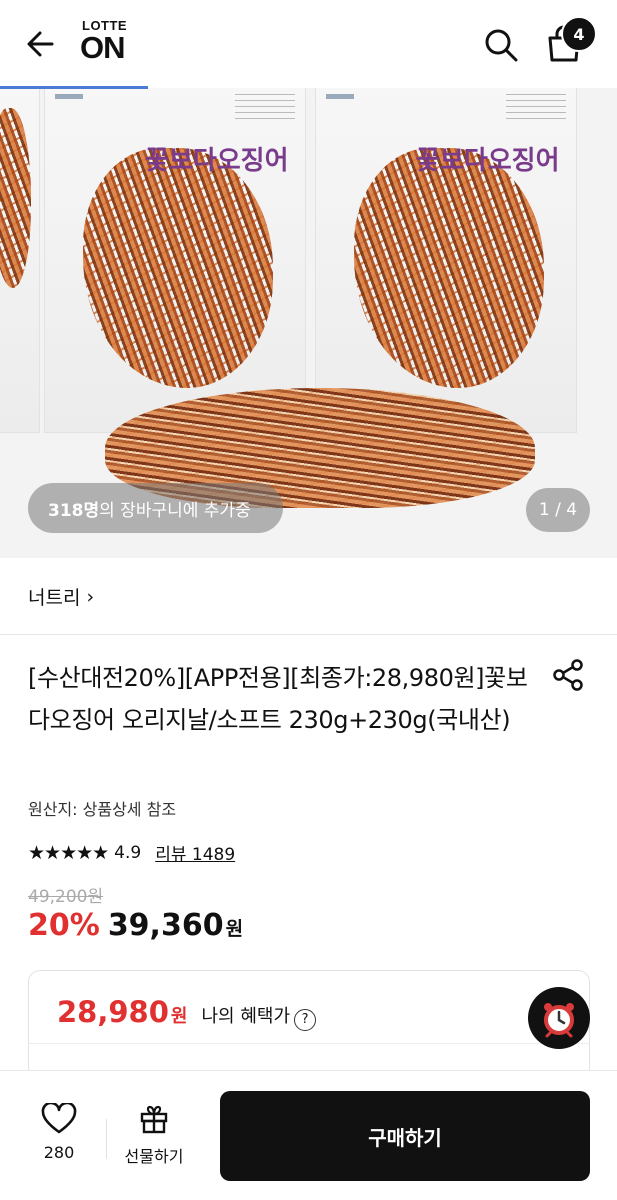  What do you see at coordinates (102, 809) in the screenshot?
I see `product-origin: 원산지: 상품상세 참조` at bounding box center [102, 809].